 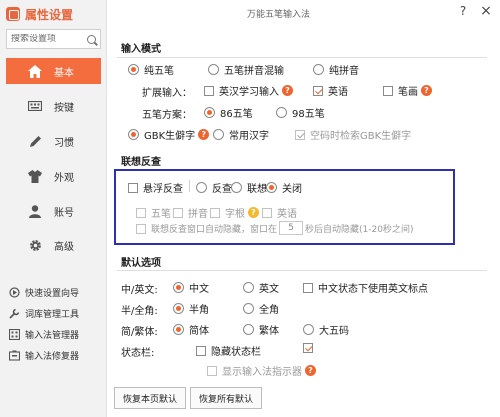 What do you see at coordinates (56, 355) in the screenshot?
I see `tool-ime-repair: 输入法修复器` at bounding box center [56, 355].